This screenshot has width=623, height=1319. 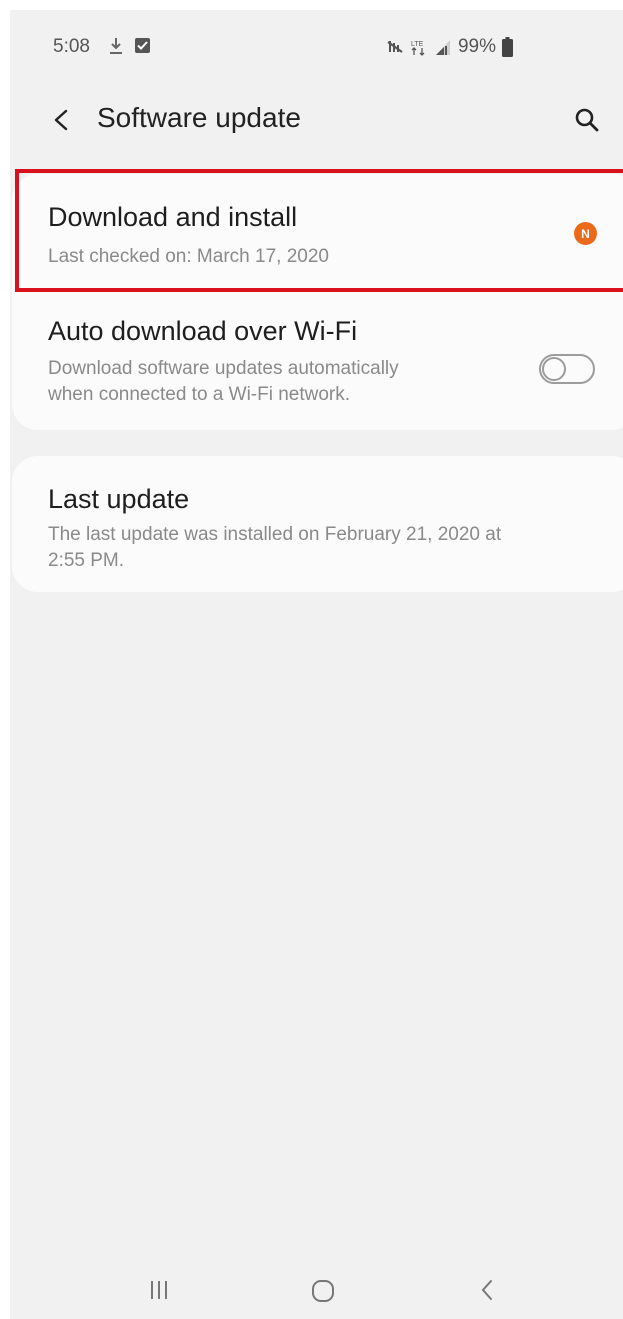 I want to click on page-title: Software update, so click(x=199, y=117).